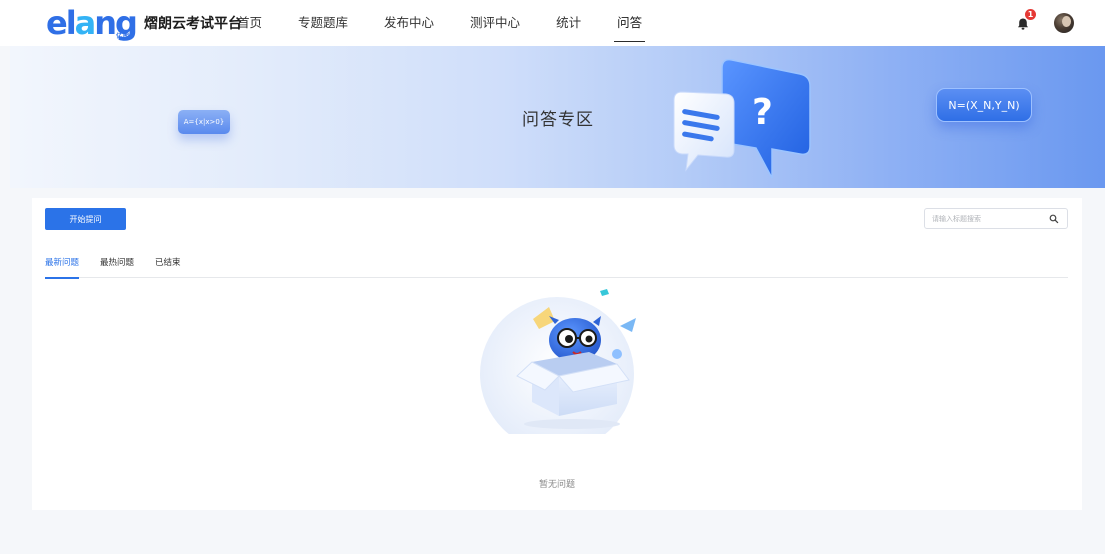 The height and width of the screenshot is (554, 1105). What do you see at coordinates (558, 361) in the screenshot?
I see `empty-box-mascot-illustration` at bounding box center [558, 361].